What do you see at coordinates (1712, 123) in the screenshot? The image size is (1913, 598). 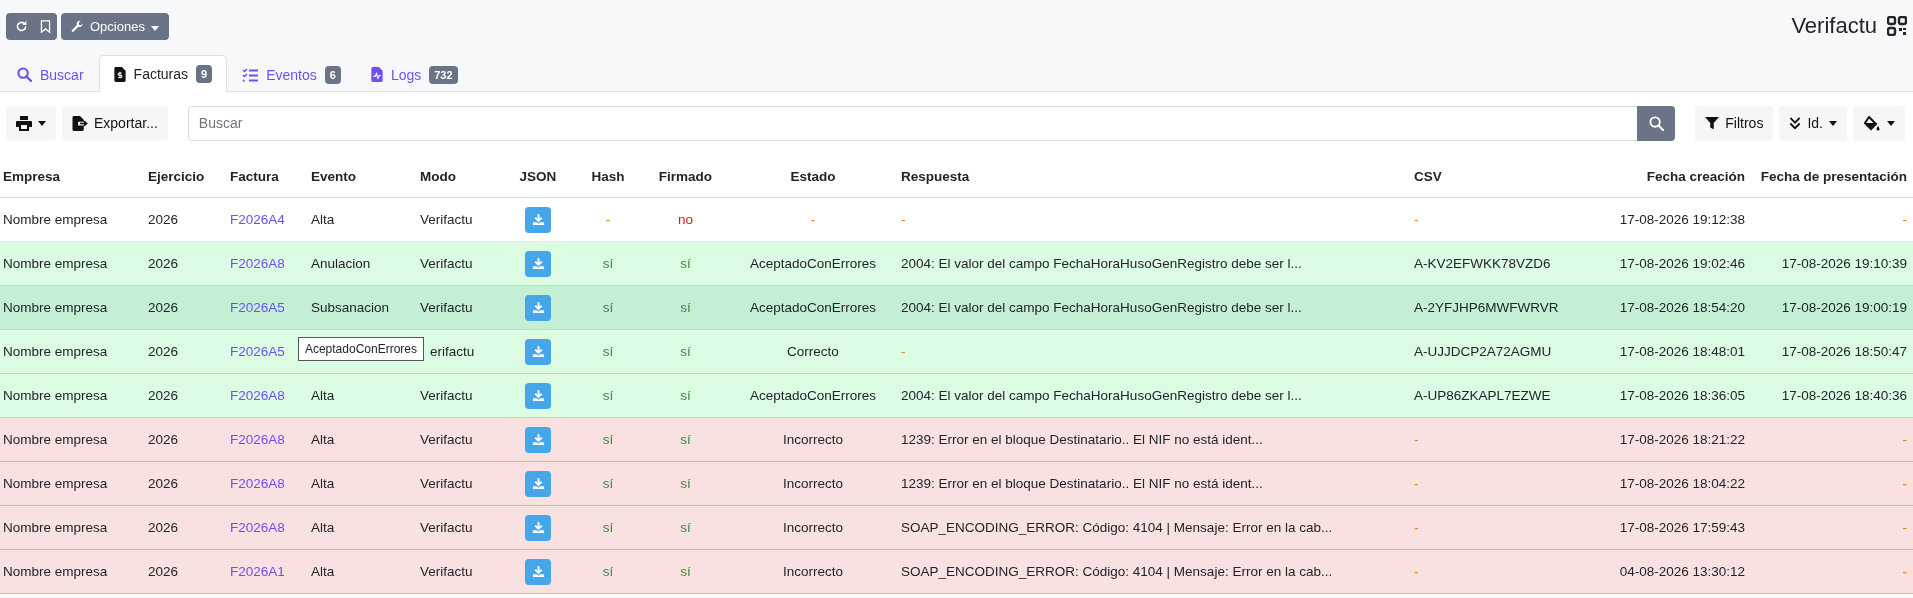 I see `filter-icon` at bounding box center [1712, 123].